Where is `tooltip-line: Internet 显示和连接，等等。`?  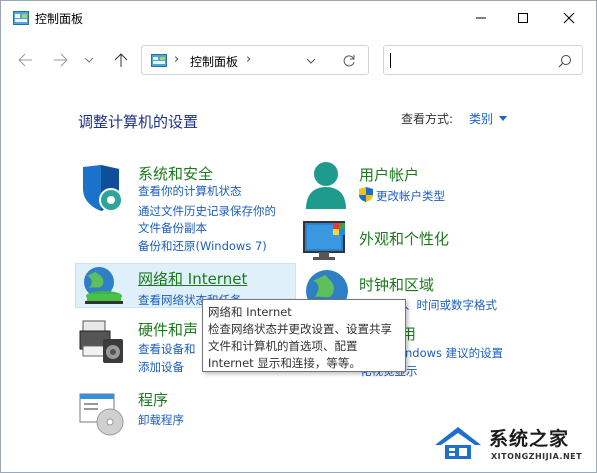 tooltip-line: Internet 显示和连接，等等。 is located at coordinates (284, 363).